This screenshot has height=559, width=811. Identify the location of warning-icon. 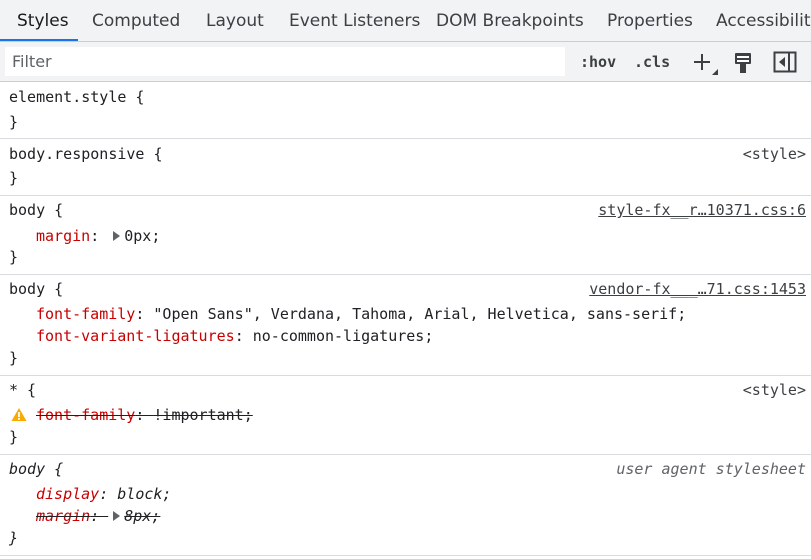
(19, 414).